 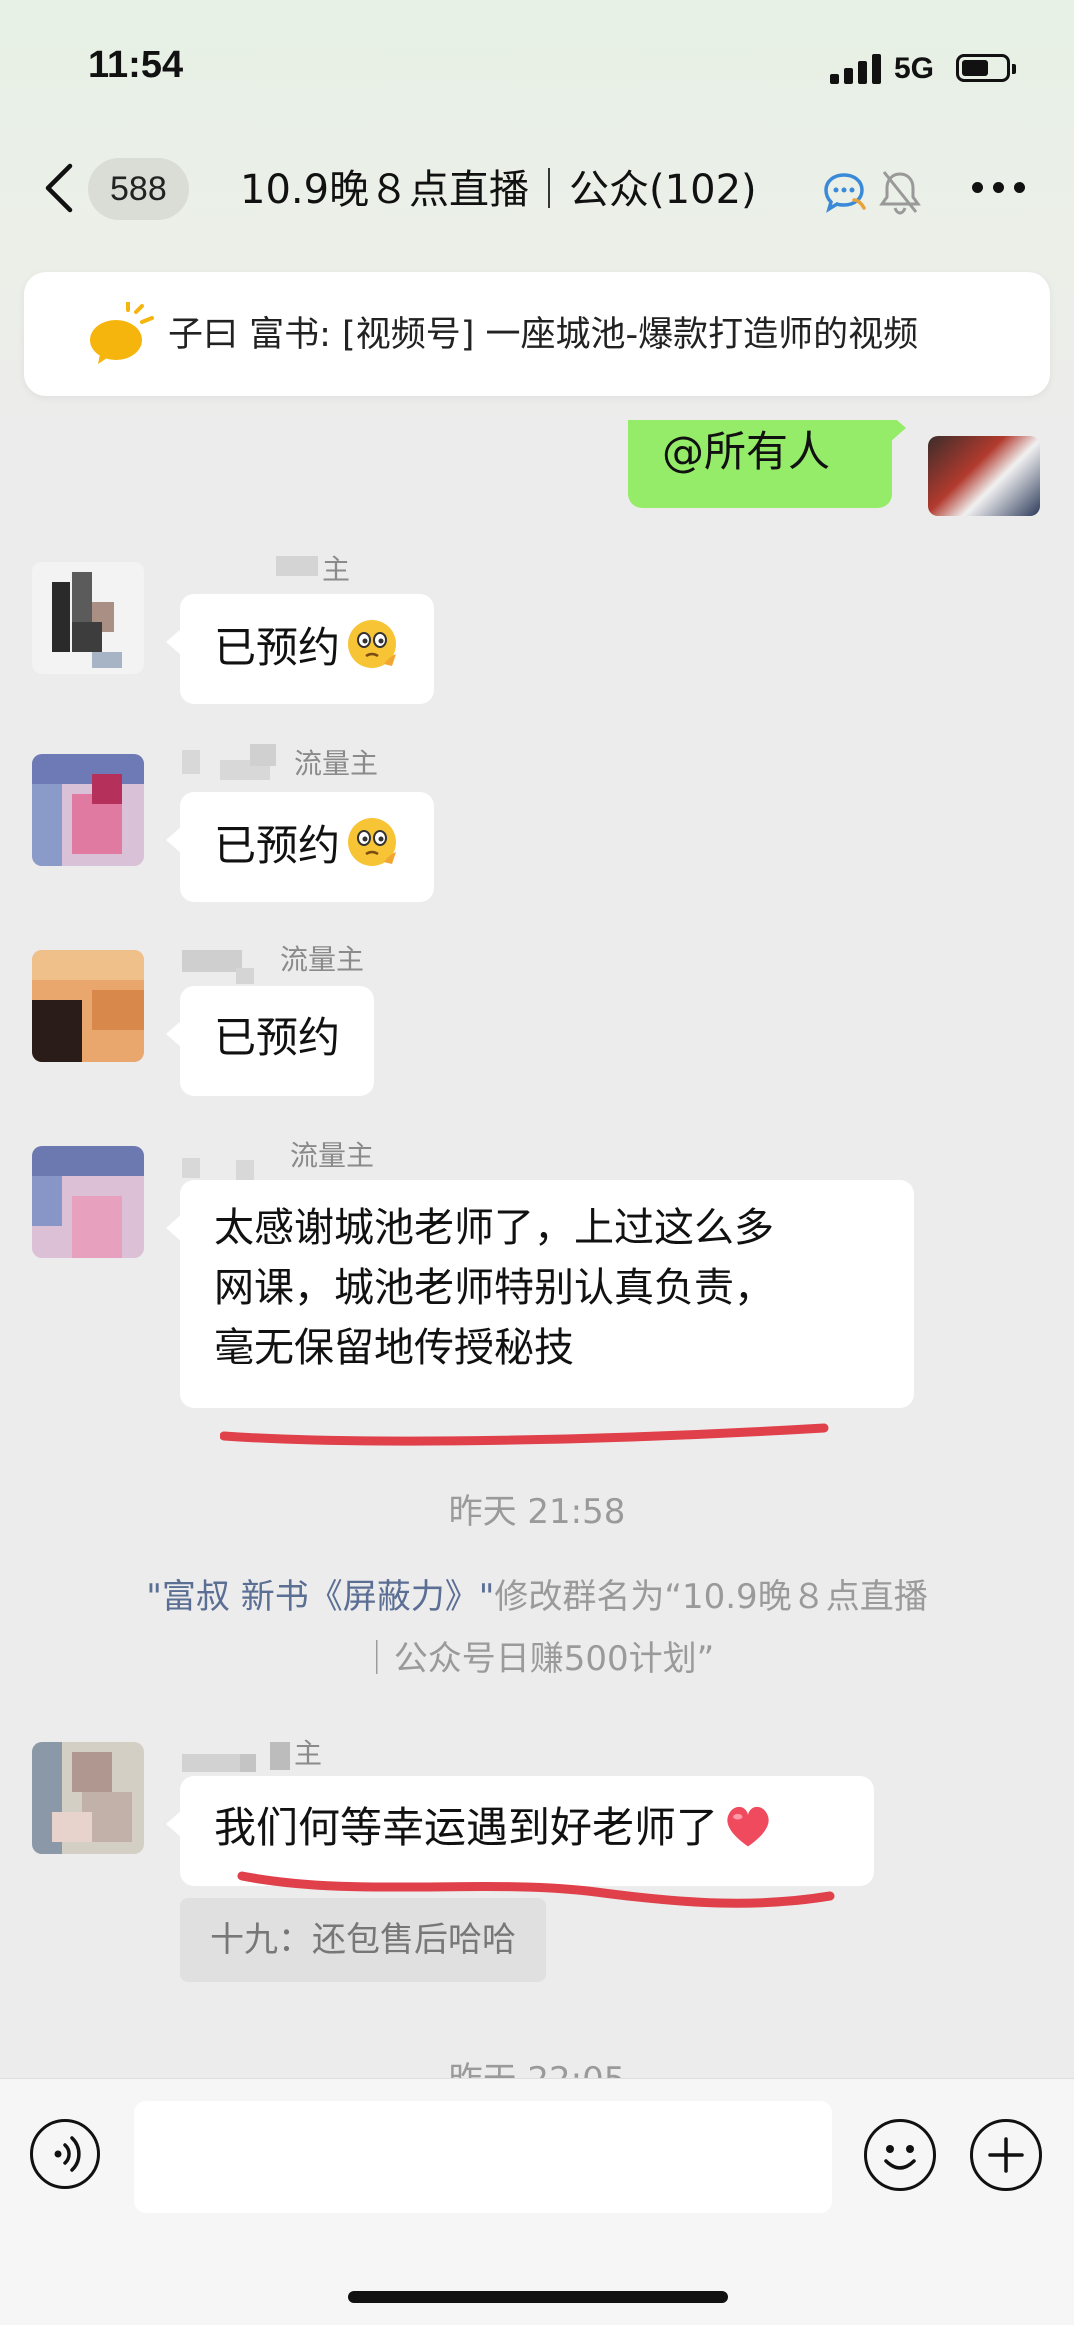 I want to click on pinned-notice: 子曰 富书: [视频号] 一座城池-爆款打造师的视频, so click(x=537, y=334).